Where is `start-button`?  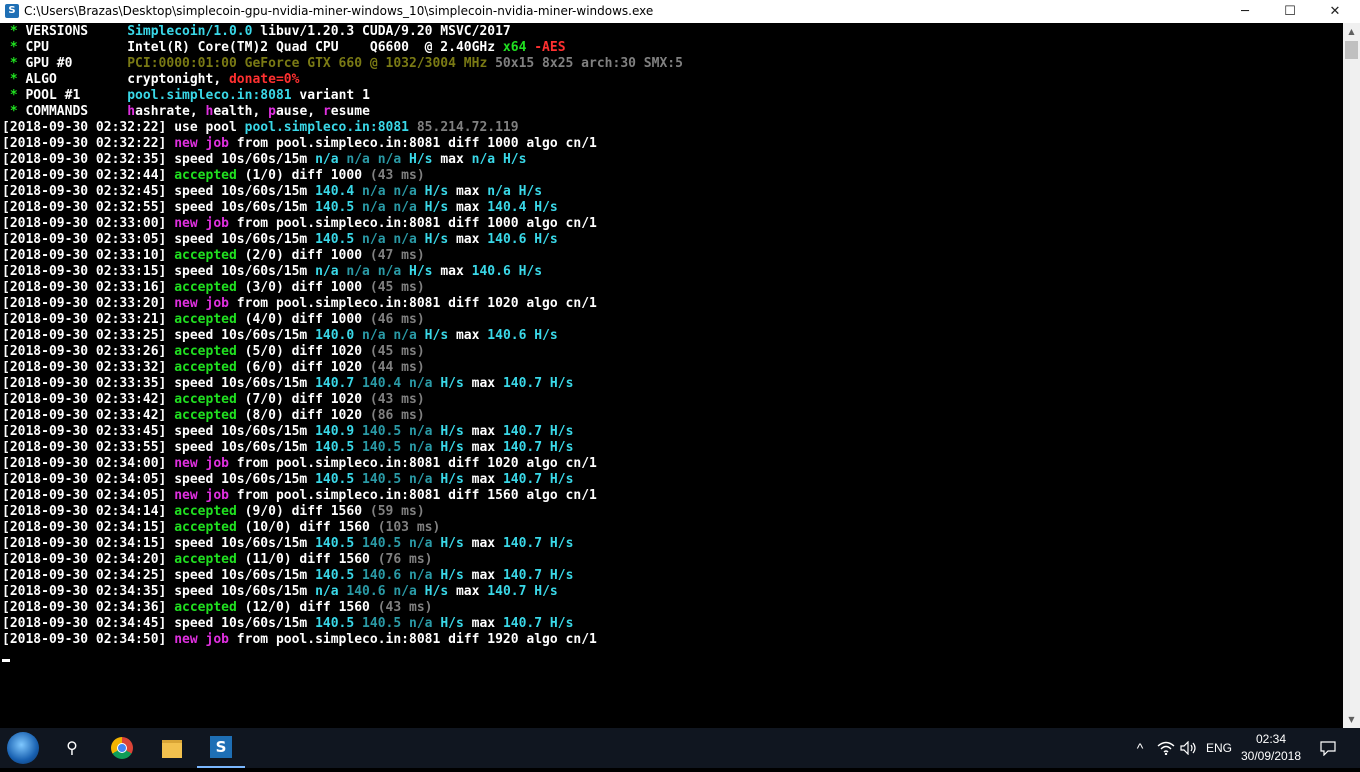 start-button is located at coordinates (23, 748).